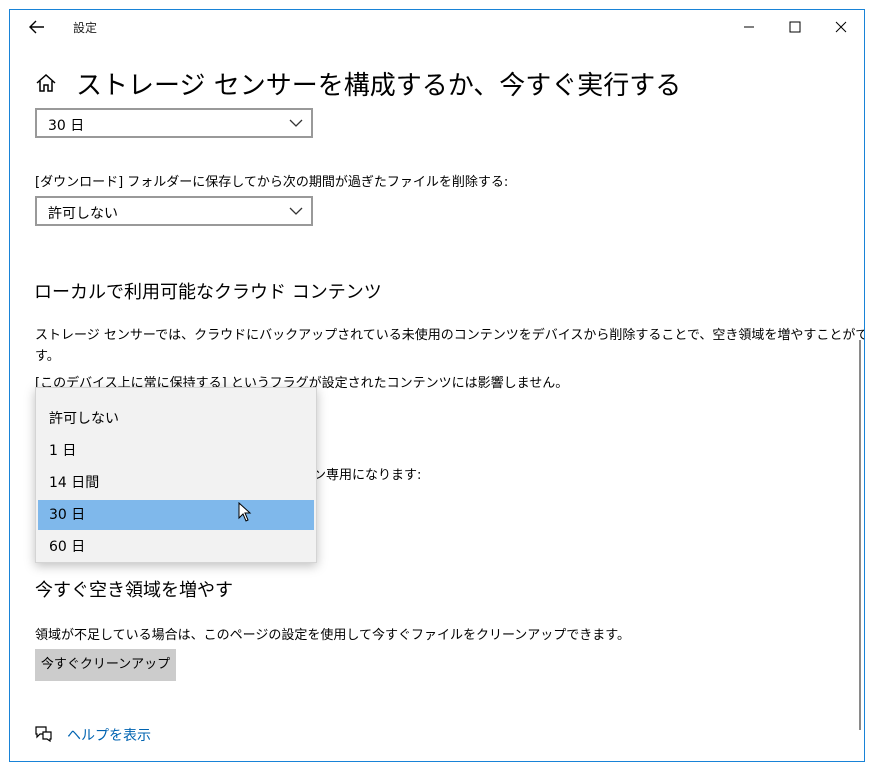  What do you see at coordinates (85, 28) in the screenshot?
I see `window-title: 設定` at bounding box center [85, 28].